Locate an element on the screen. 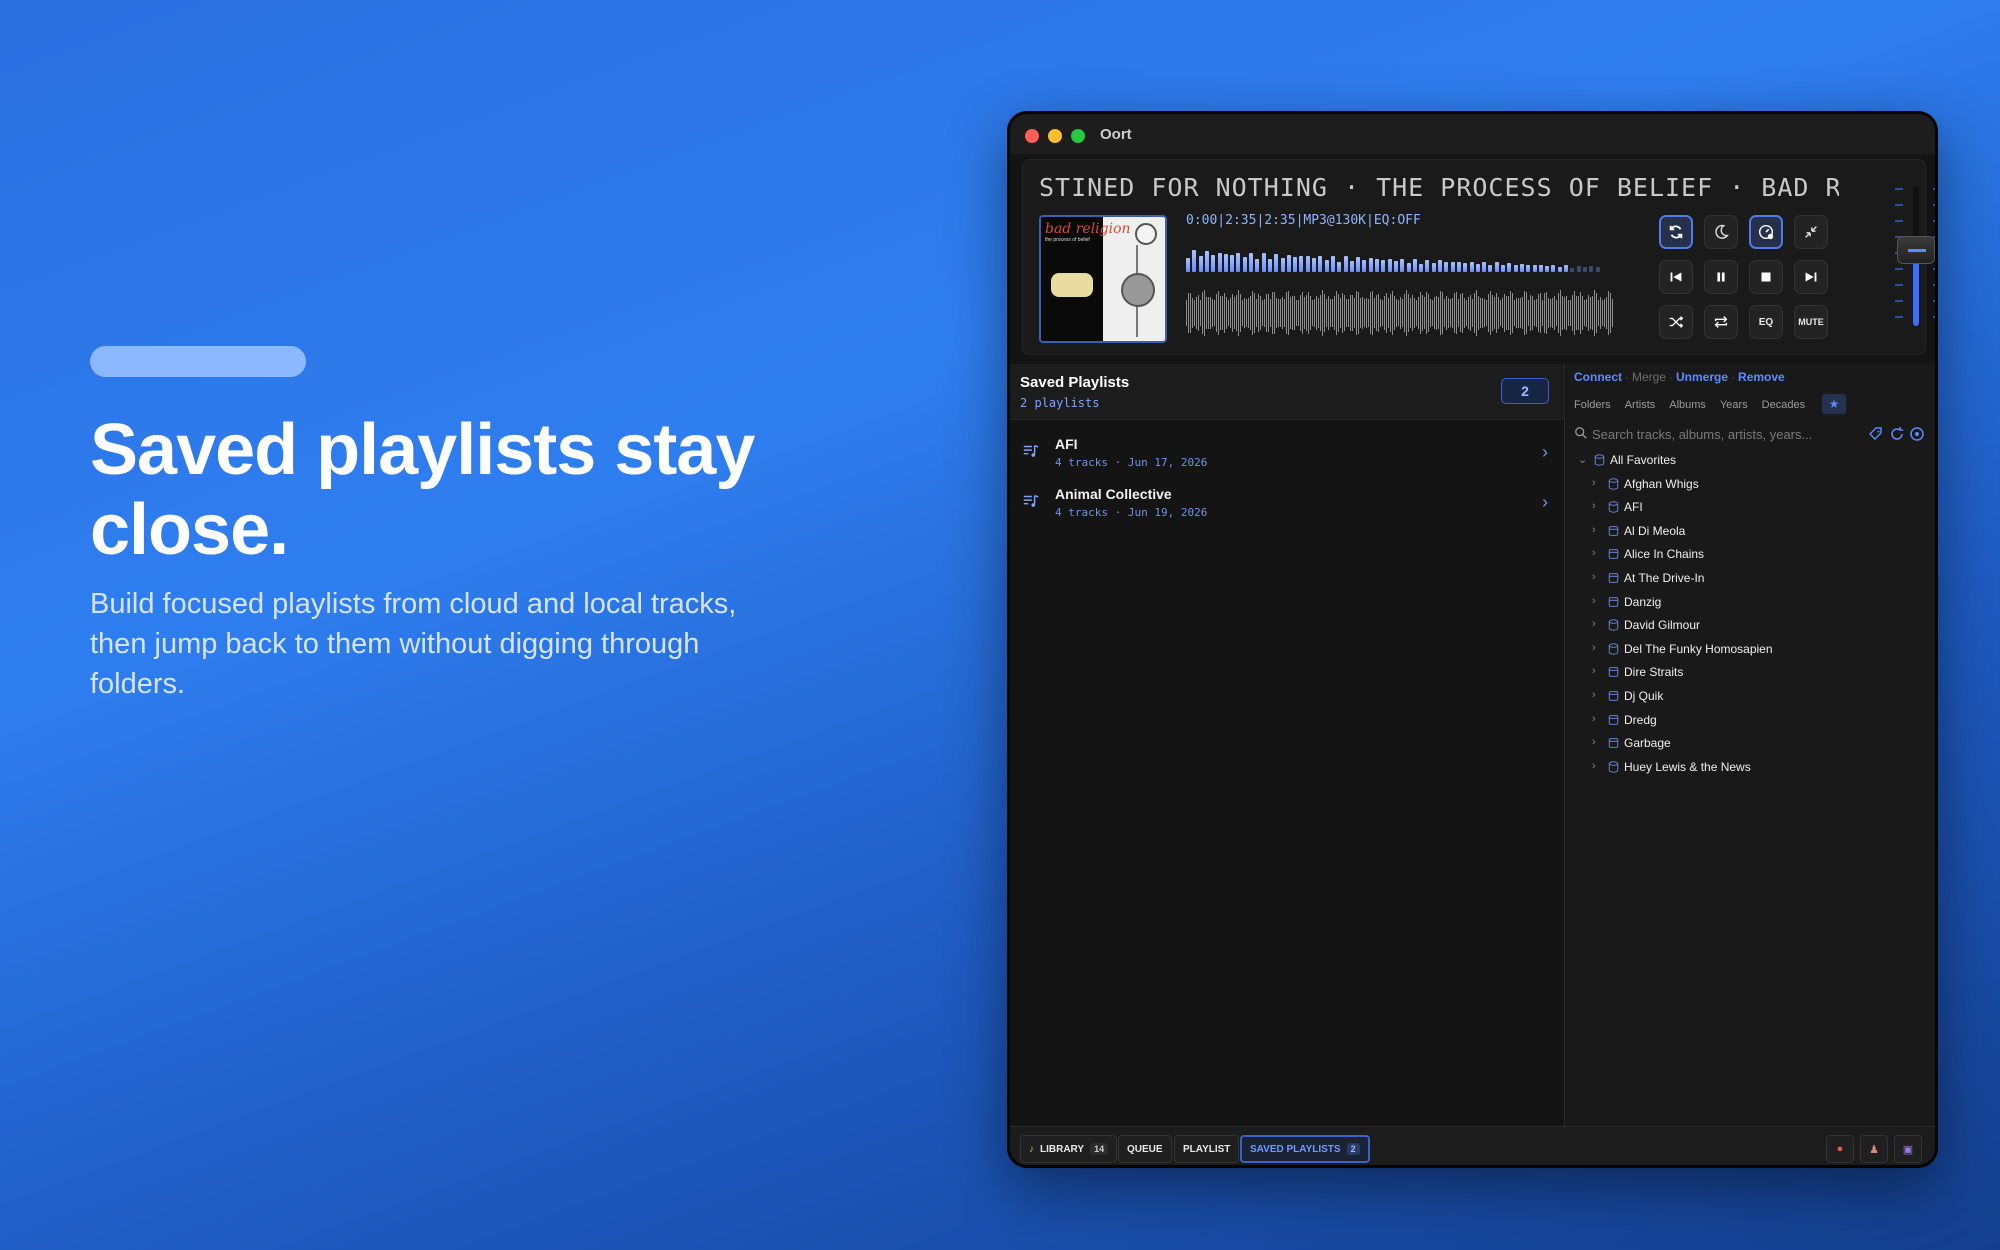 The image size is (2000, 1250). tab-decades: Decades is located at coordinates (1783, 405).